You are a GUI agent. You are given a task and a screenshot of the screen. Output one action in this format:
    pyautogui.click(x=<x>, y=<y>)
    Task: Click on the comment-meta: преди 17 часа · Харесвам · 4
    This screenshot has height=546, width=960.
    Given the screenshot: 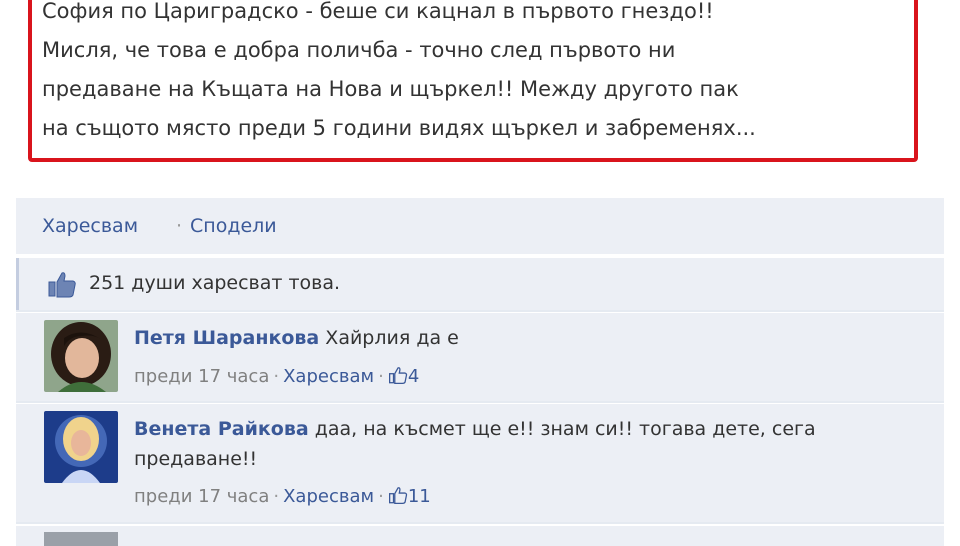 What is the action you would take?
    pyautogui.click(x=276, y=376)
    